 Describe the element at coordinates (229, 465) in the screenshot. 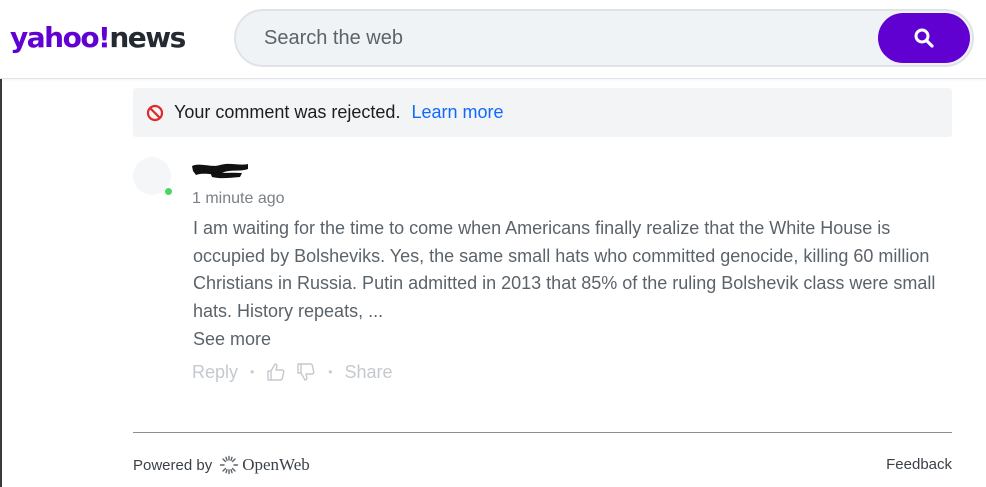

I see `openweb-logo-icon` at that location.